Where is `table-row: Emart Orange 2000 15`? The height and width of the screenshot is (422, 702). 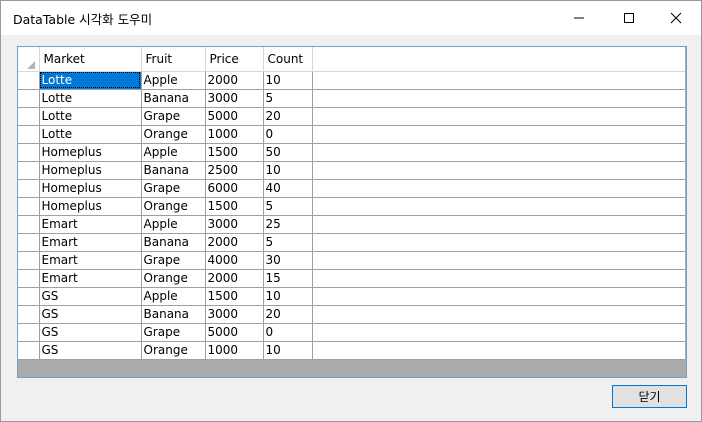
table-row: Emart Orange 2000 15 is located at coordinates (351, 278).